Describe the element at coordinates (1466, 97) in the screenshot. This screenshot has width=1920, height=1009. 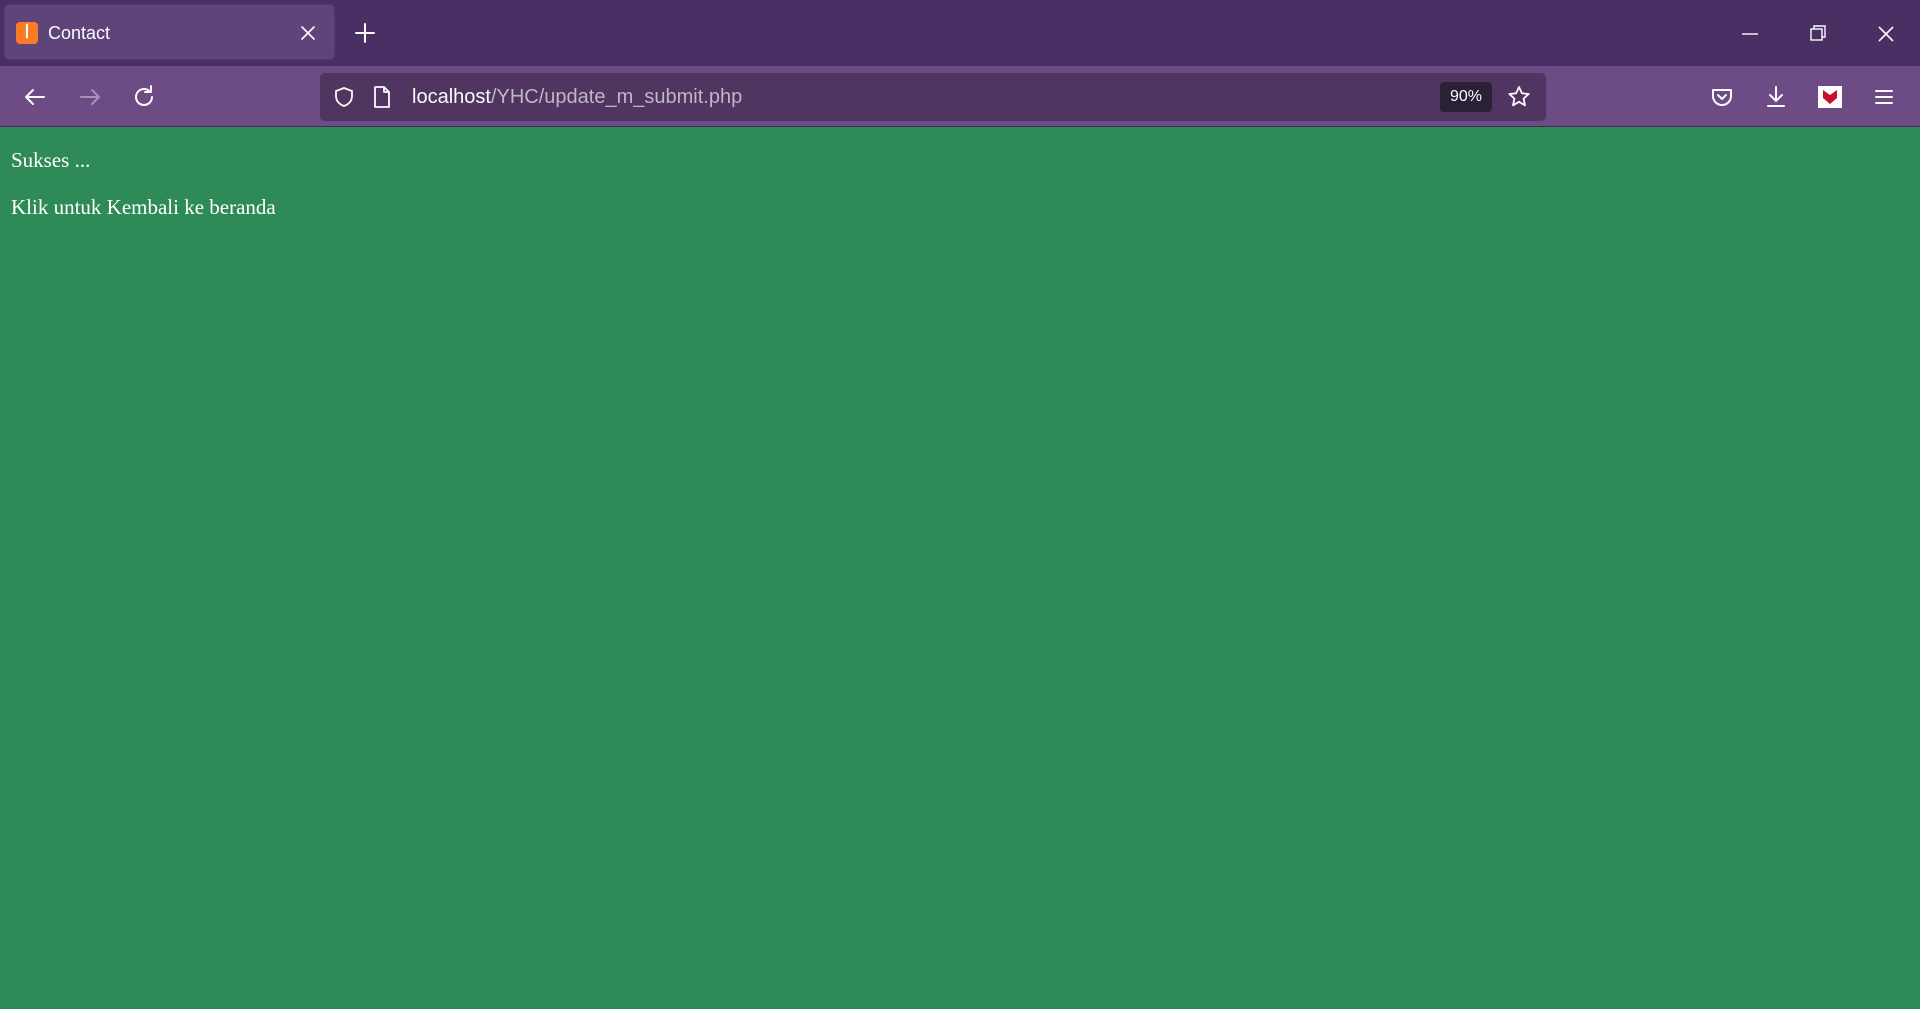
I see `zoom-level-button: 90%` at that location.